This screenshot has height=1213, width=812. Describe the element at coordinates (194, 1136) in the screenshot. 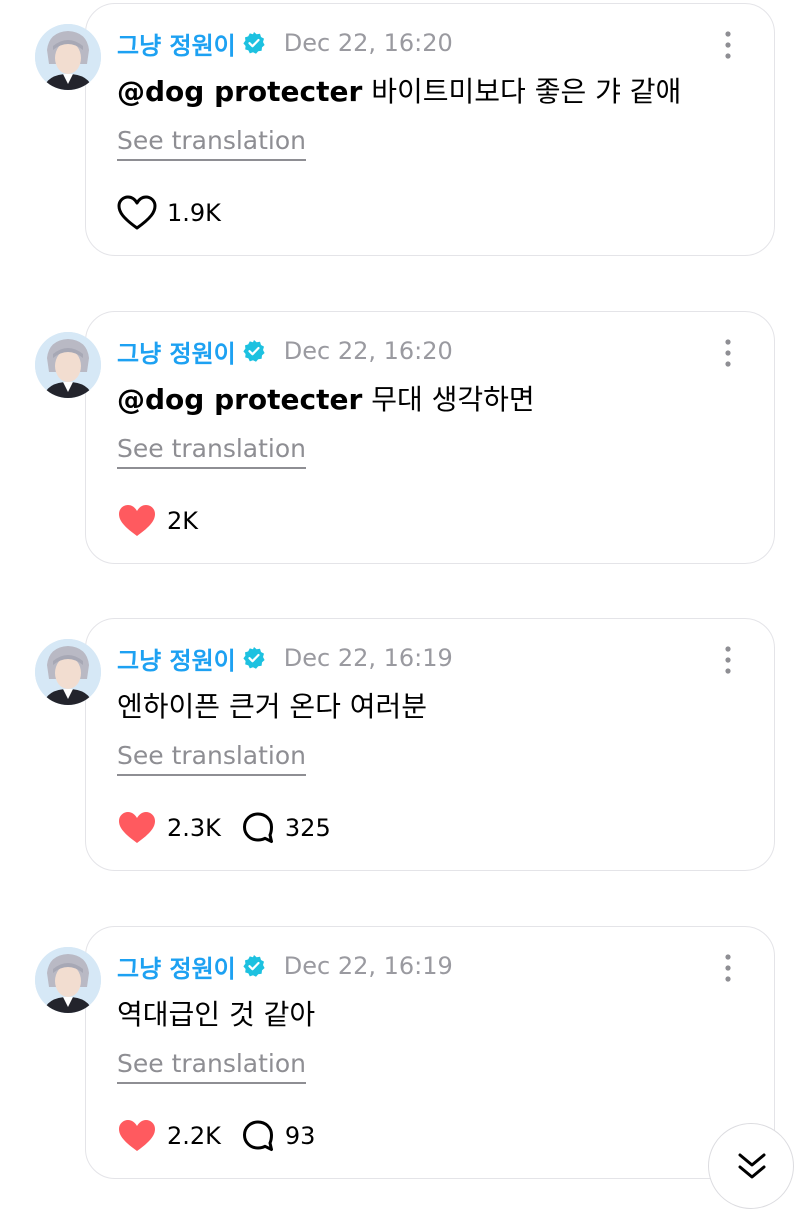

I see `like-count: 2.2K` at that location.